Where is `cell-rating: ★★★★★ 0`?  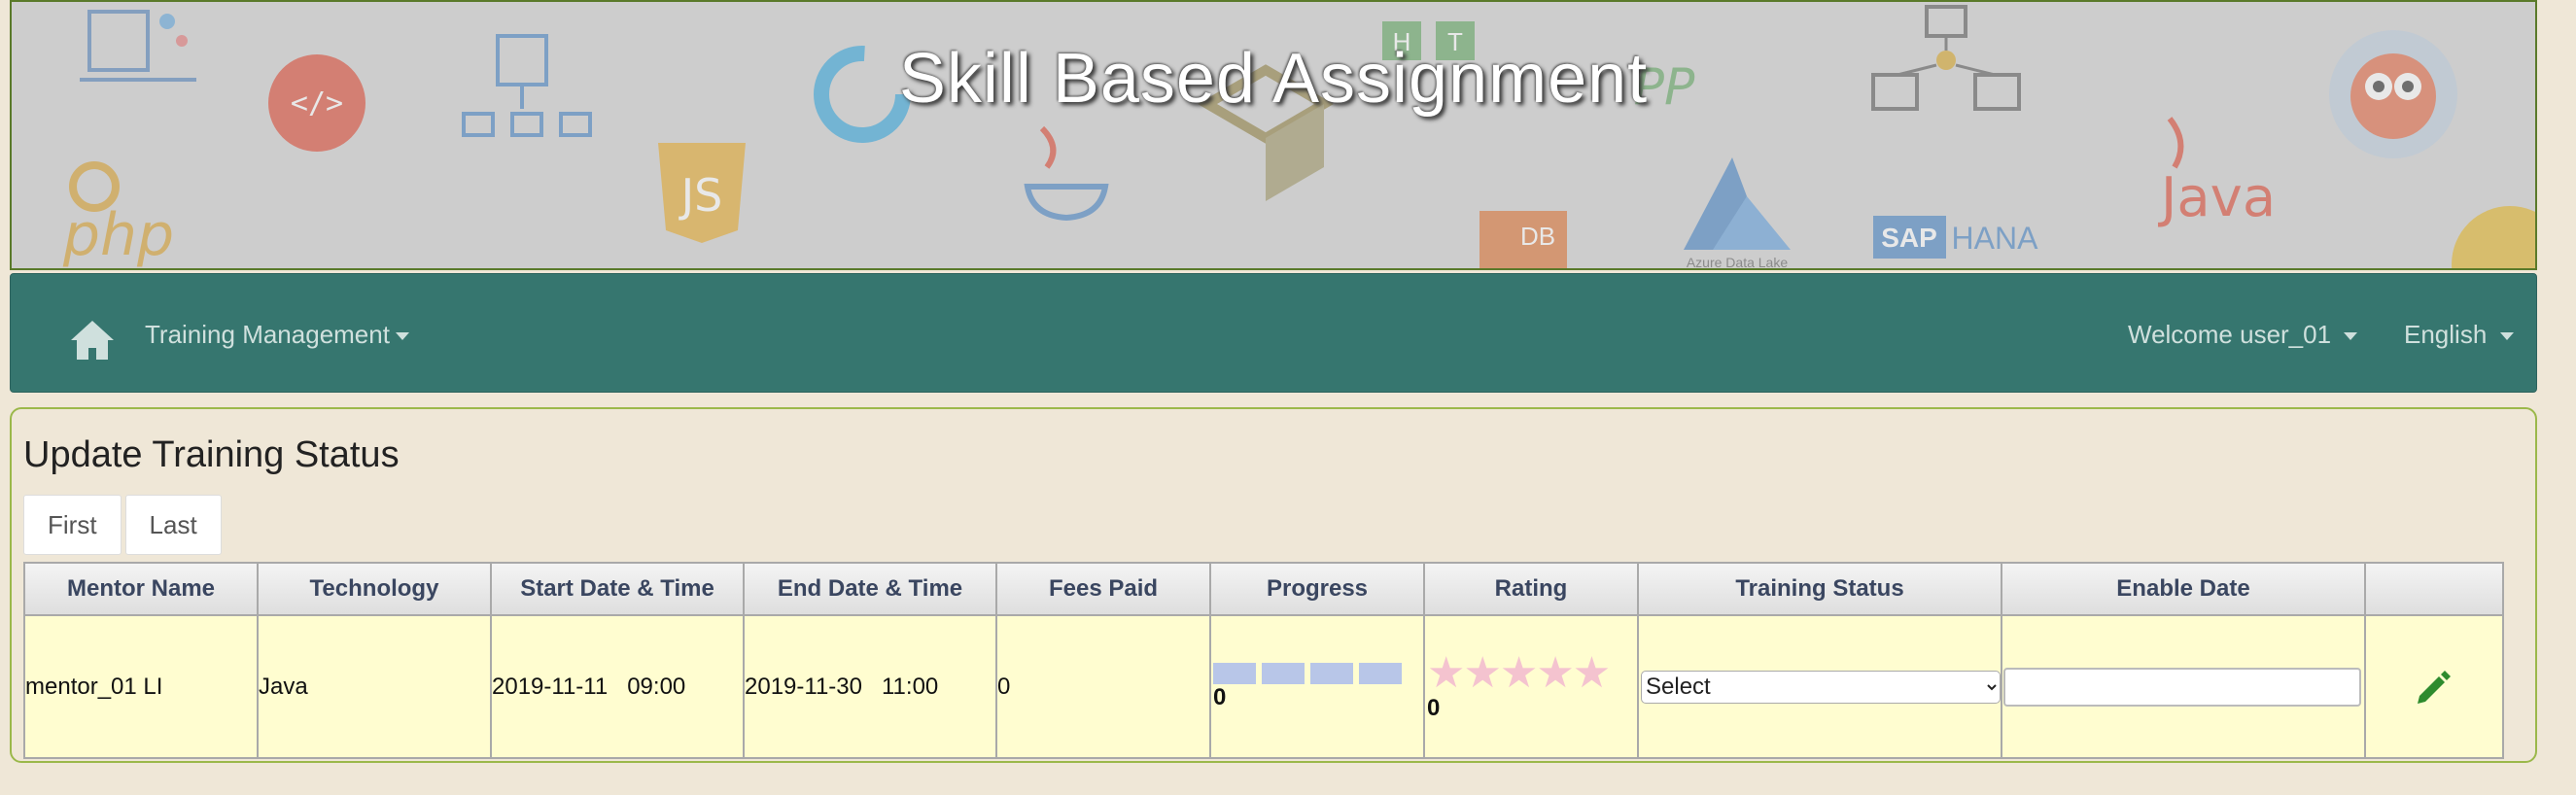 cell-rating: ★★★★★ 0 is located at coordinates (1531, 686).